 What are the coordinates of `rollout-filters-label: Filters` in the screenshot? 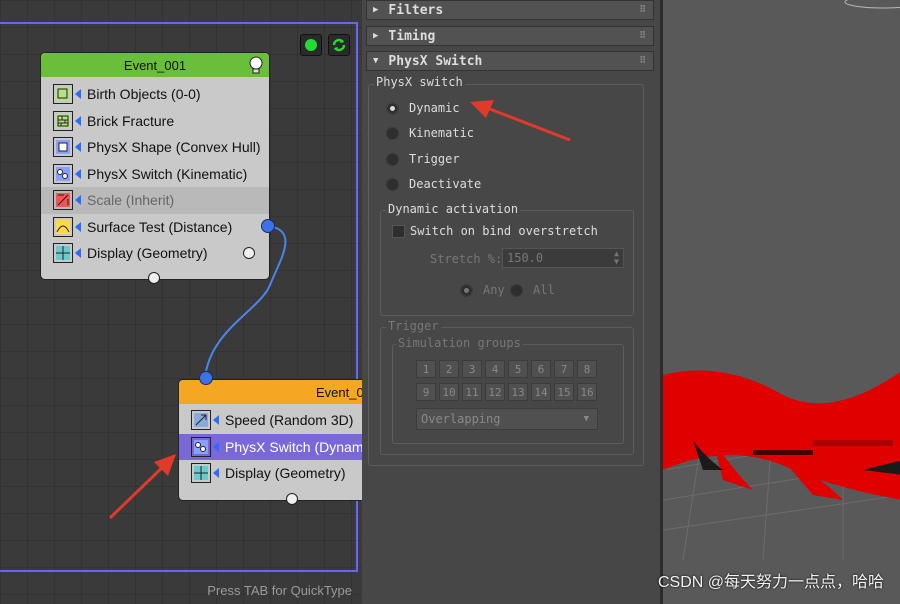 It's located at (416, 10).